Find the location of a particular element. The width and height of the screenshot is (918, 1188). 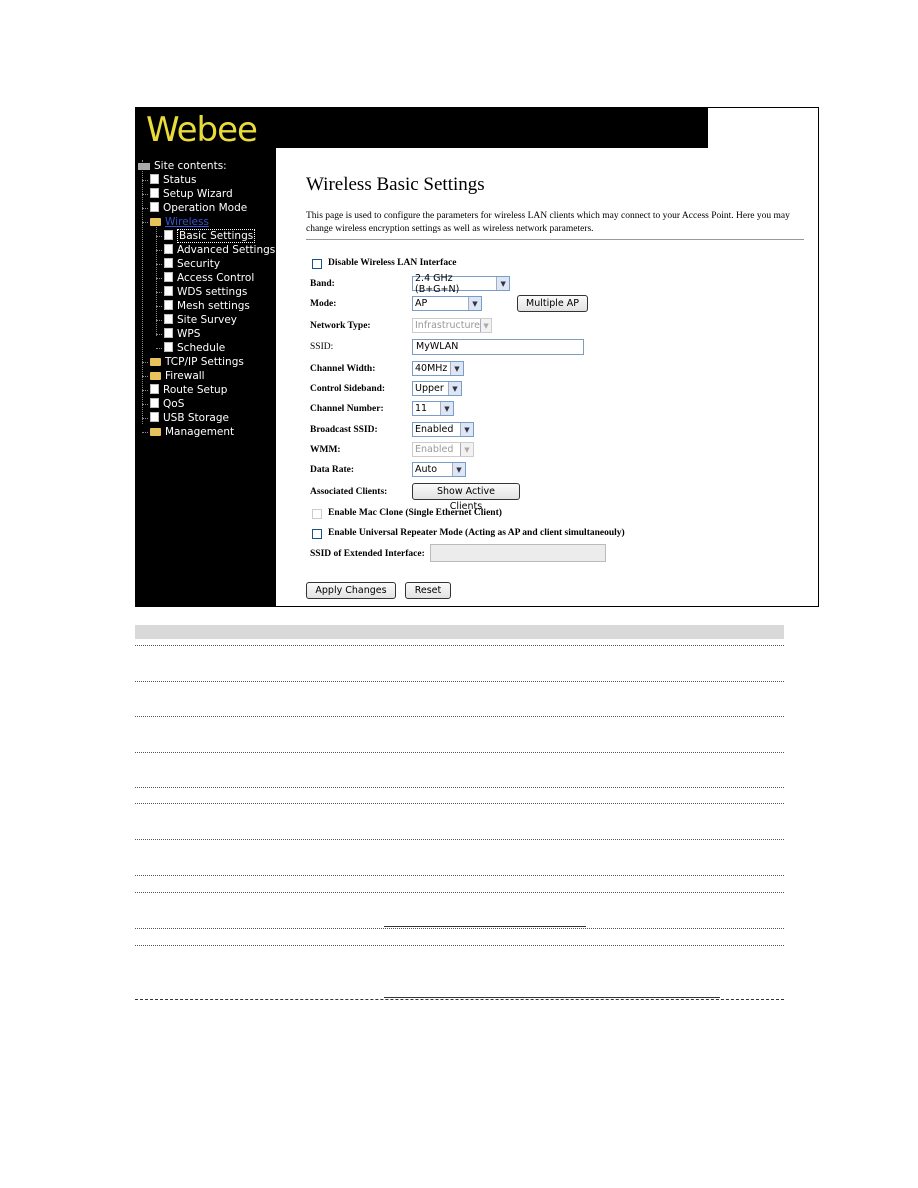

sidebar-item-wps: WPS is located at coordinates (182, 334).